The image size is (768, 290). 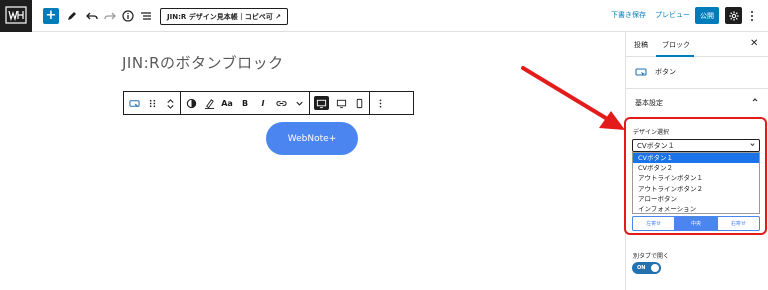 What do you see at coordinates (573, 98) in the screenshot?
I see `annotation-arrow` at bounding box center [573, 98].